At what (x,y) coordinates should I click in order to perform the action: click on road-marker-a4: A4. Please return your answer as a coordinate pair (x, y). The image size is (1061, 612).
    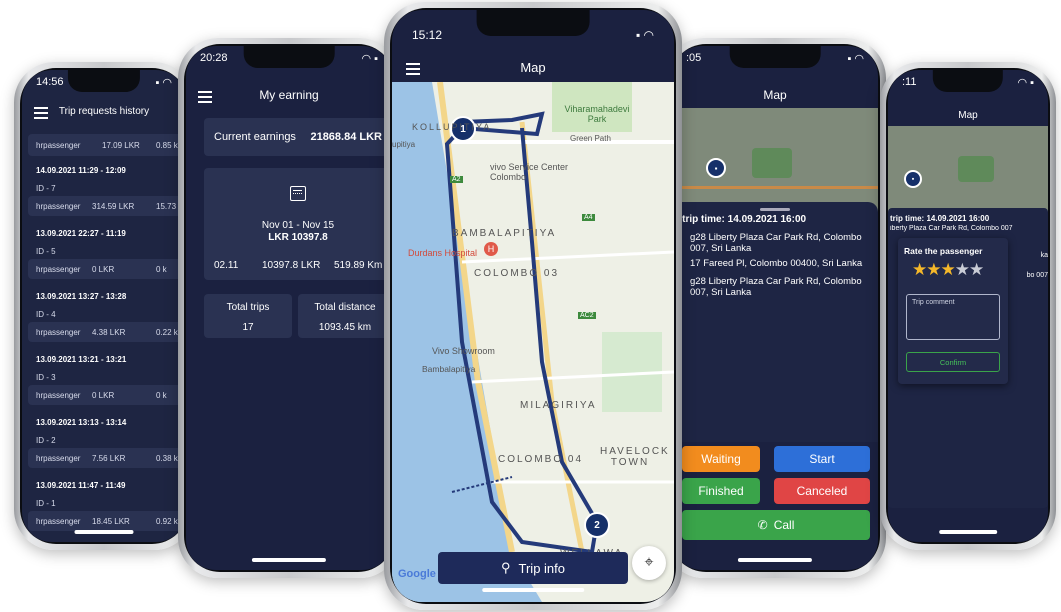
    Looking at the image, I should click on (588, 217).